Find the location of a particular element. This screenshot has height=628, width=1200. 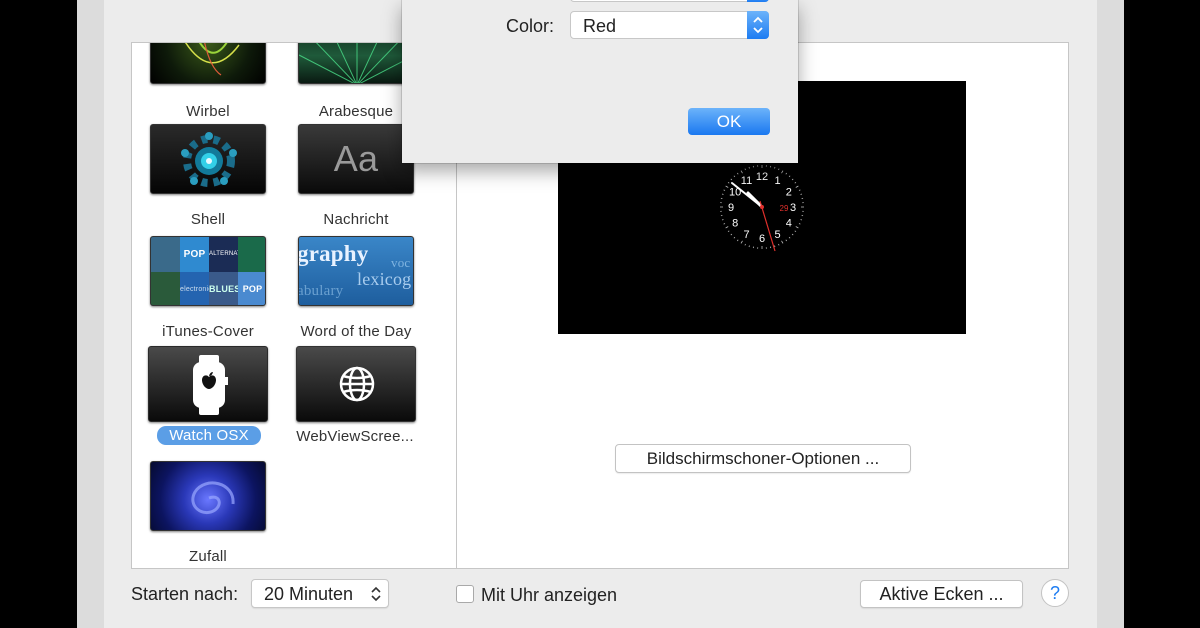

color-select-value: Red is located at coordinates (600, 26).